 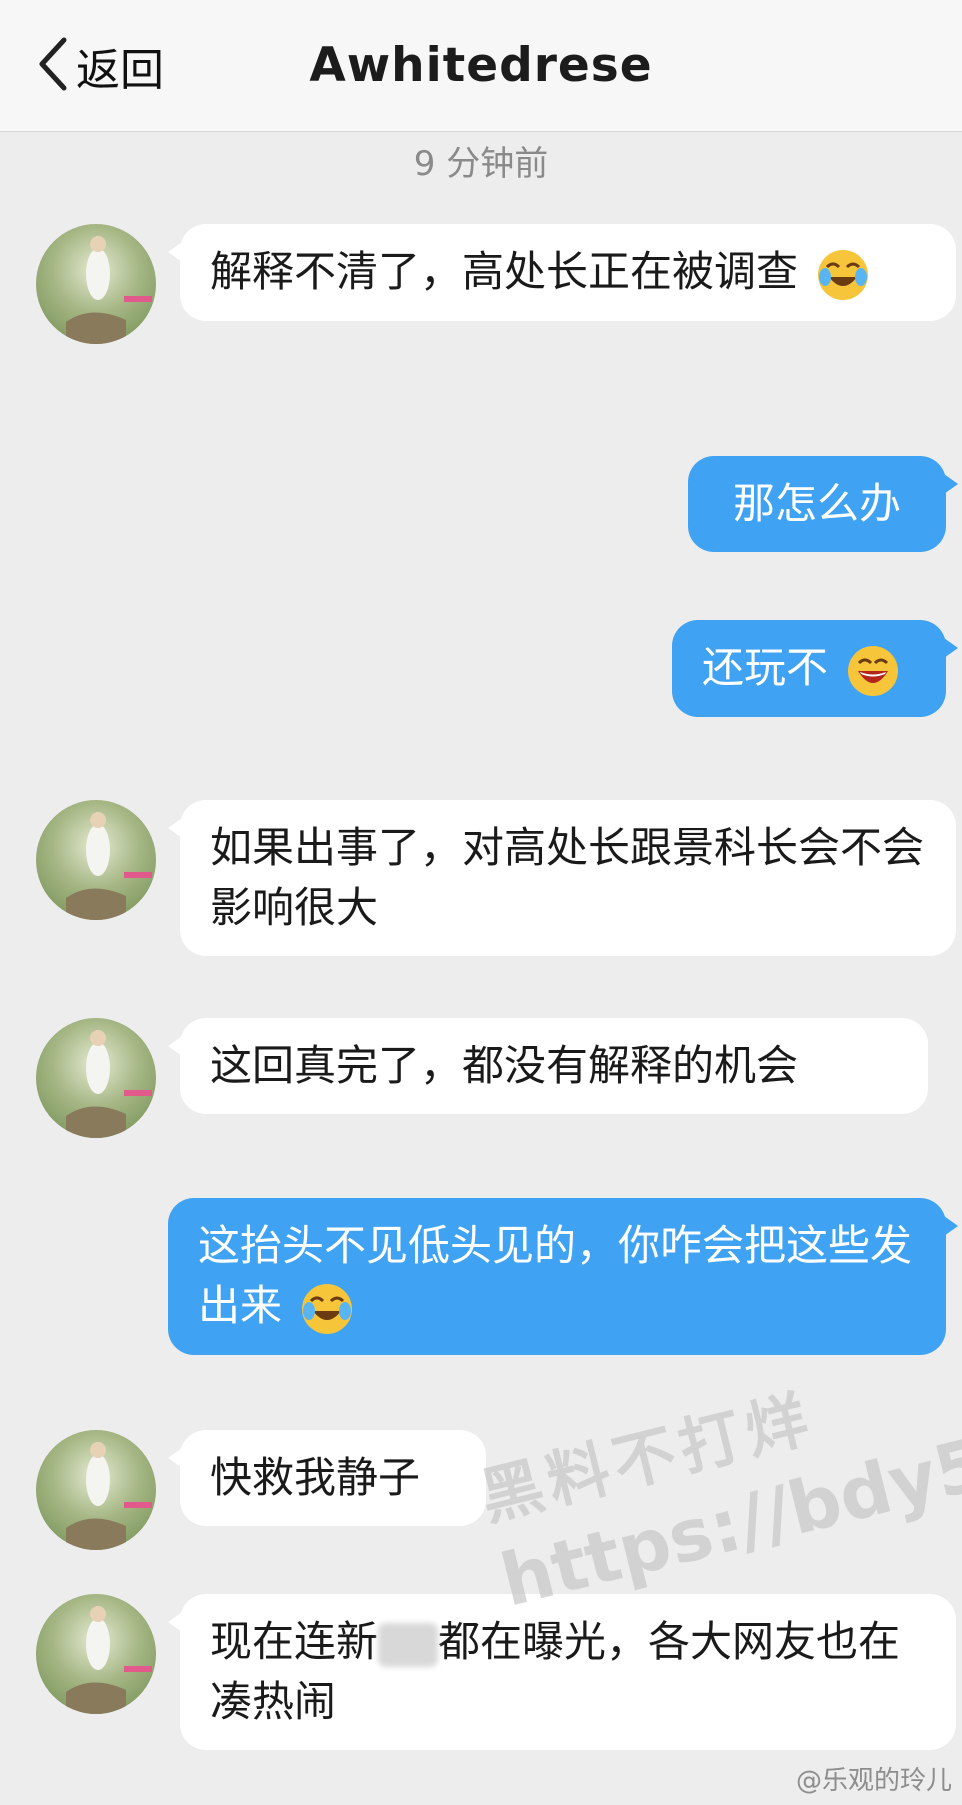 What do you see at coordinates (567, 877) in the screenshot?
I see `message-text: 如果出事了，对高处长跟景科长会不会影响很大` at bounding box center [567, 877].